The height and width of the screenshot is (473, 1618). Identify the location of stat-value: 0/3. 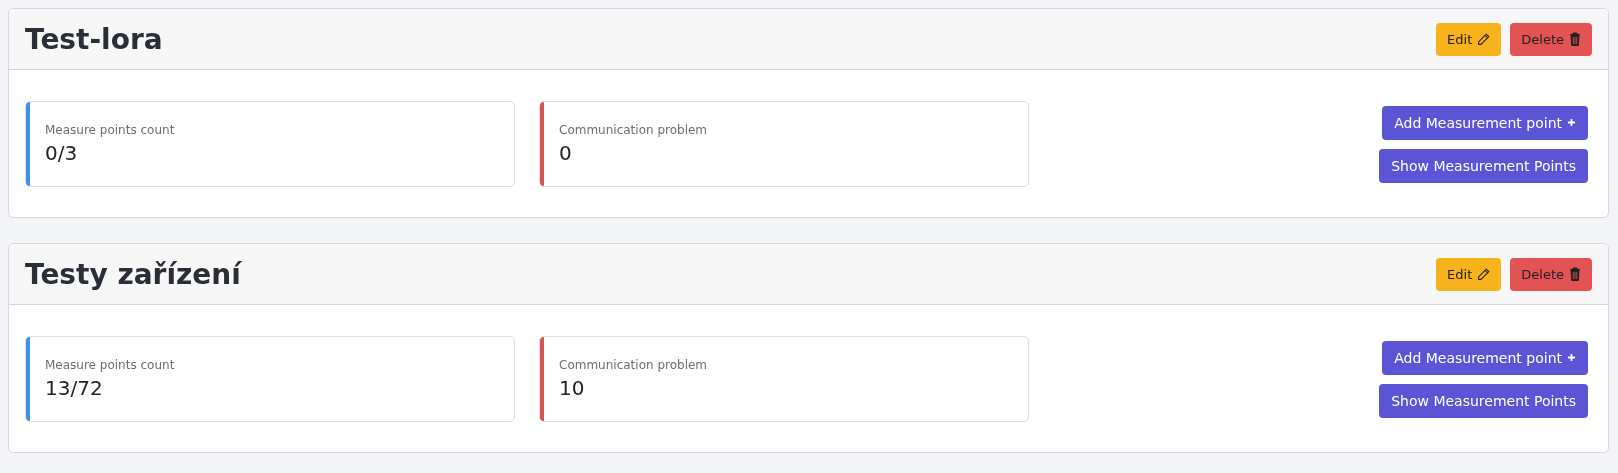
(62, 153).